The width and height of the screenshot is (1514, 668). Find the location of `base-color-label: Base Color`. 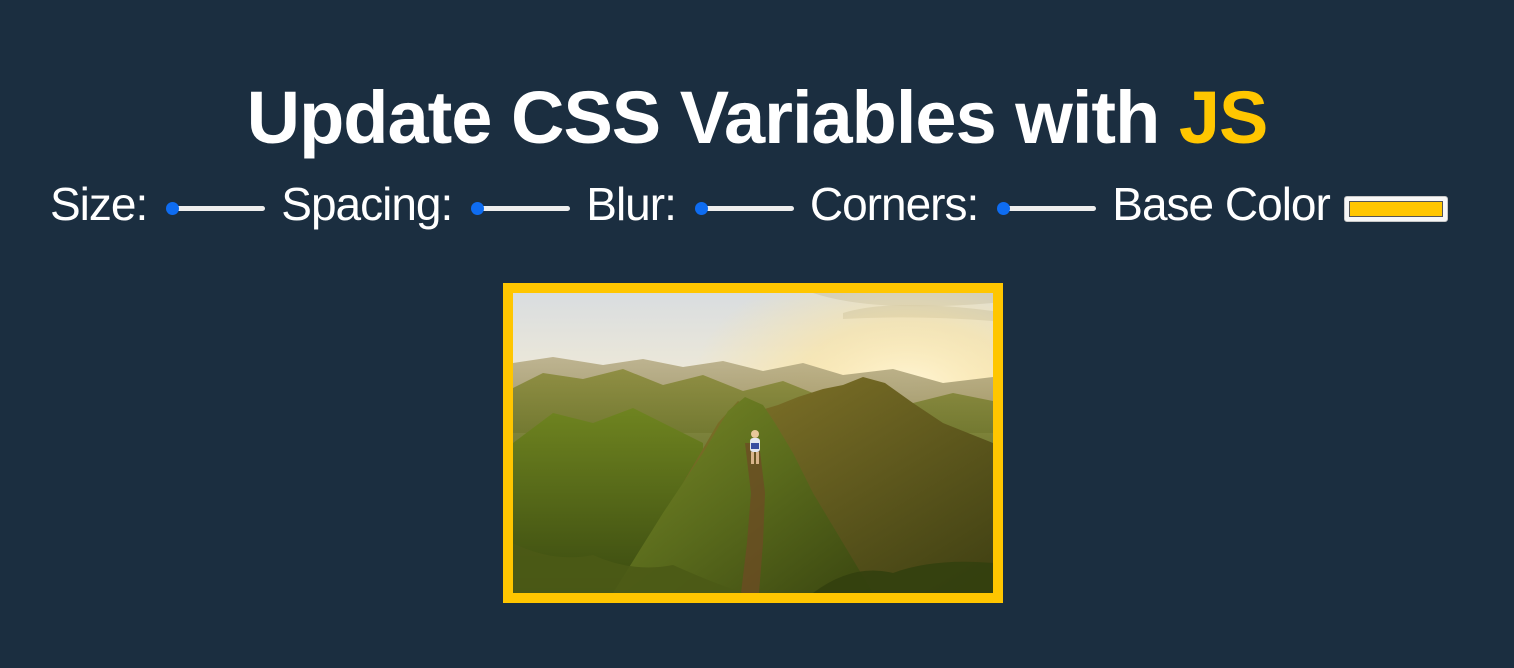

base-color-label: Base Color is located at coordinates (1221, 204).